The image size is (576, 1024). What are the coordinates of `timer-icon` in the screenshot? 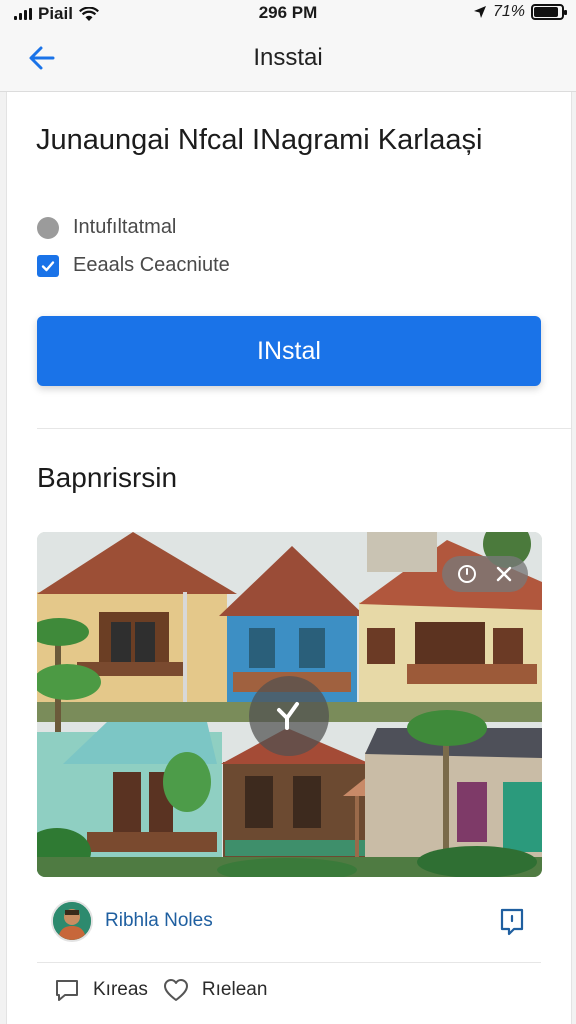 It's located at (466, 574).